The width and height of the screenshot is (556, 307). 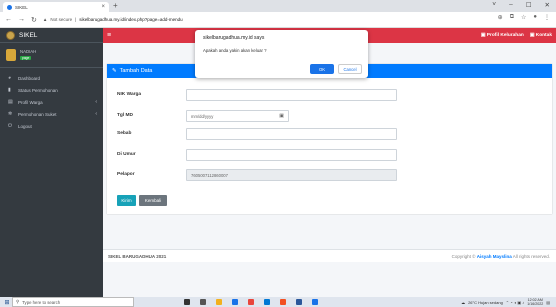 I want to click on sidebar-item-status-permohonan: ▮ Status Permohonan, so click(x=51, y=90).